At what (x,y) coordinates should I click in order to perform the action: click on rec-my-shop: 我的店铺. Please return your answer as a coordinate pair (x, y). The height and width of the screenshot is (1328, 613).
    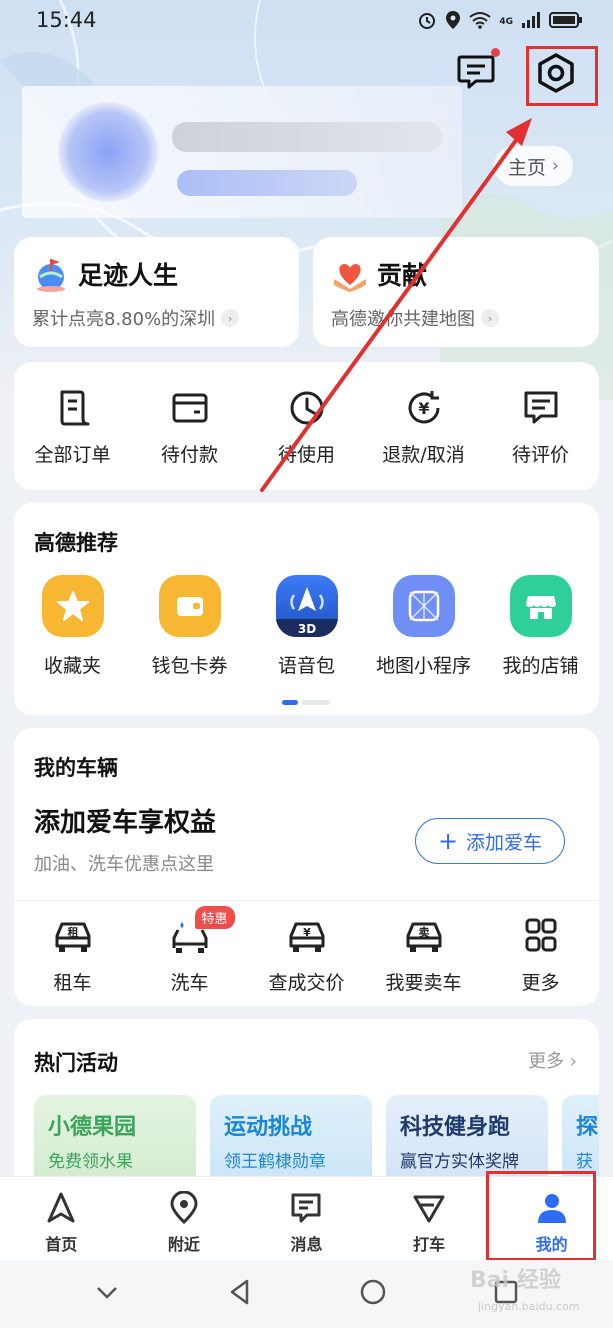
    Looking at the image, I should click on (541, 626).